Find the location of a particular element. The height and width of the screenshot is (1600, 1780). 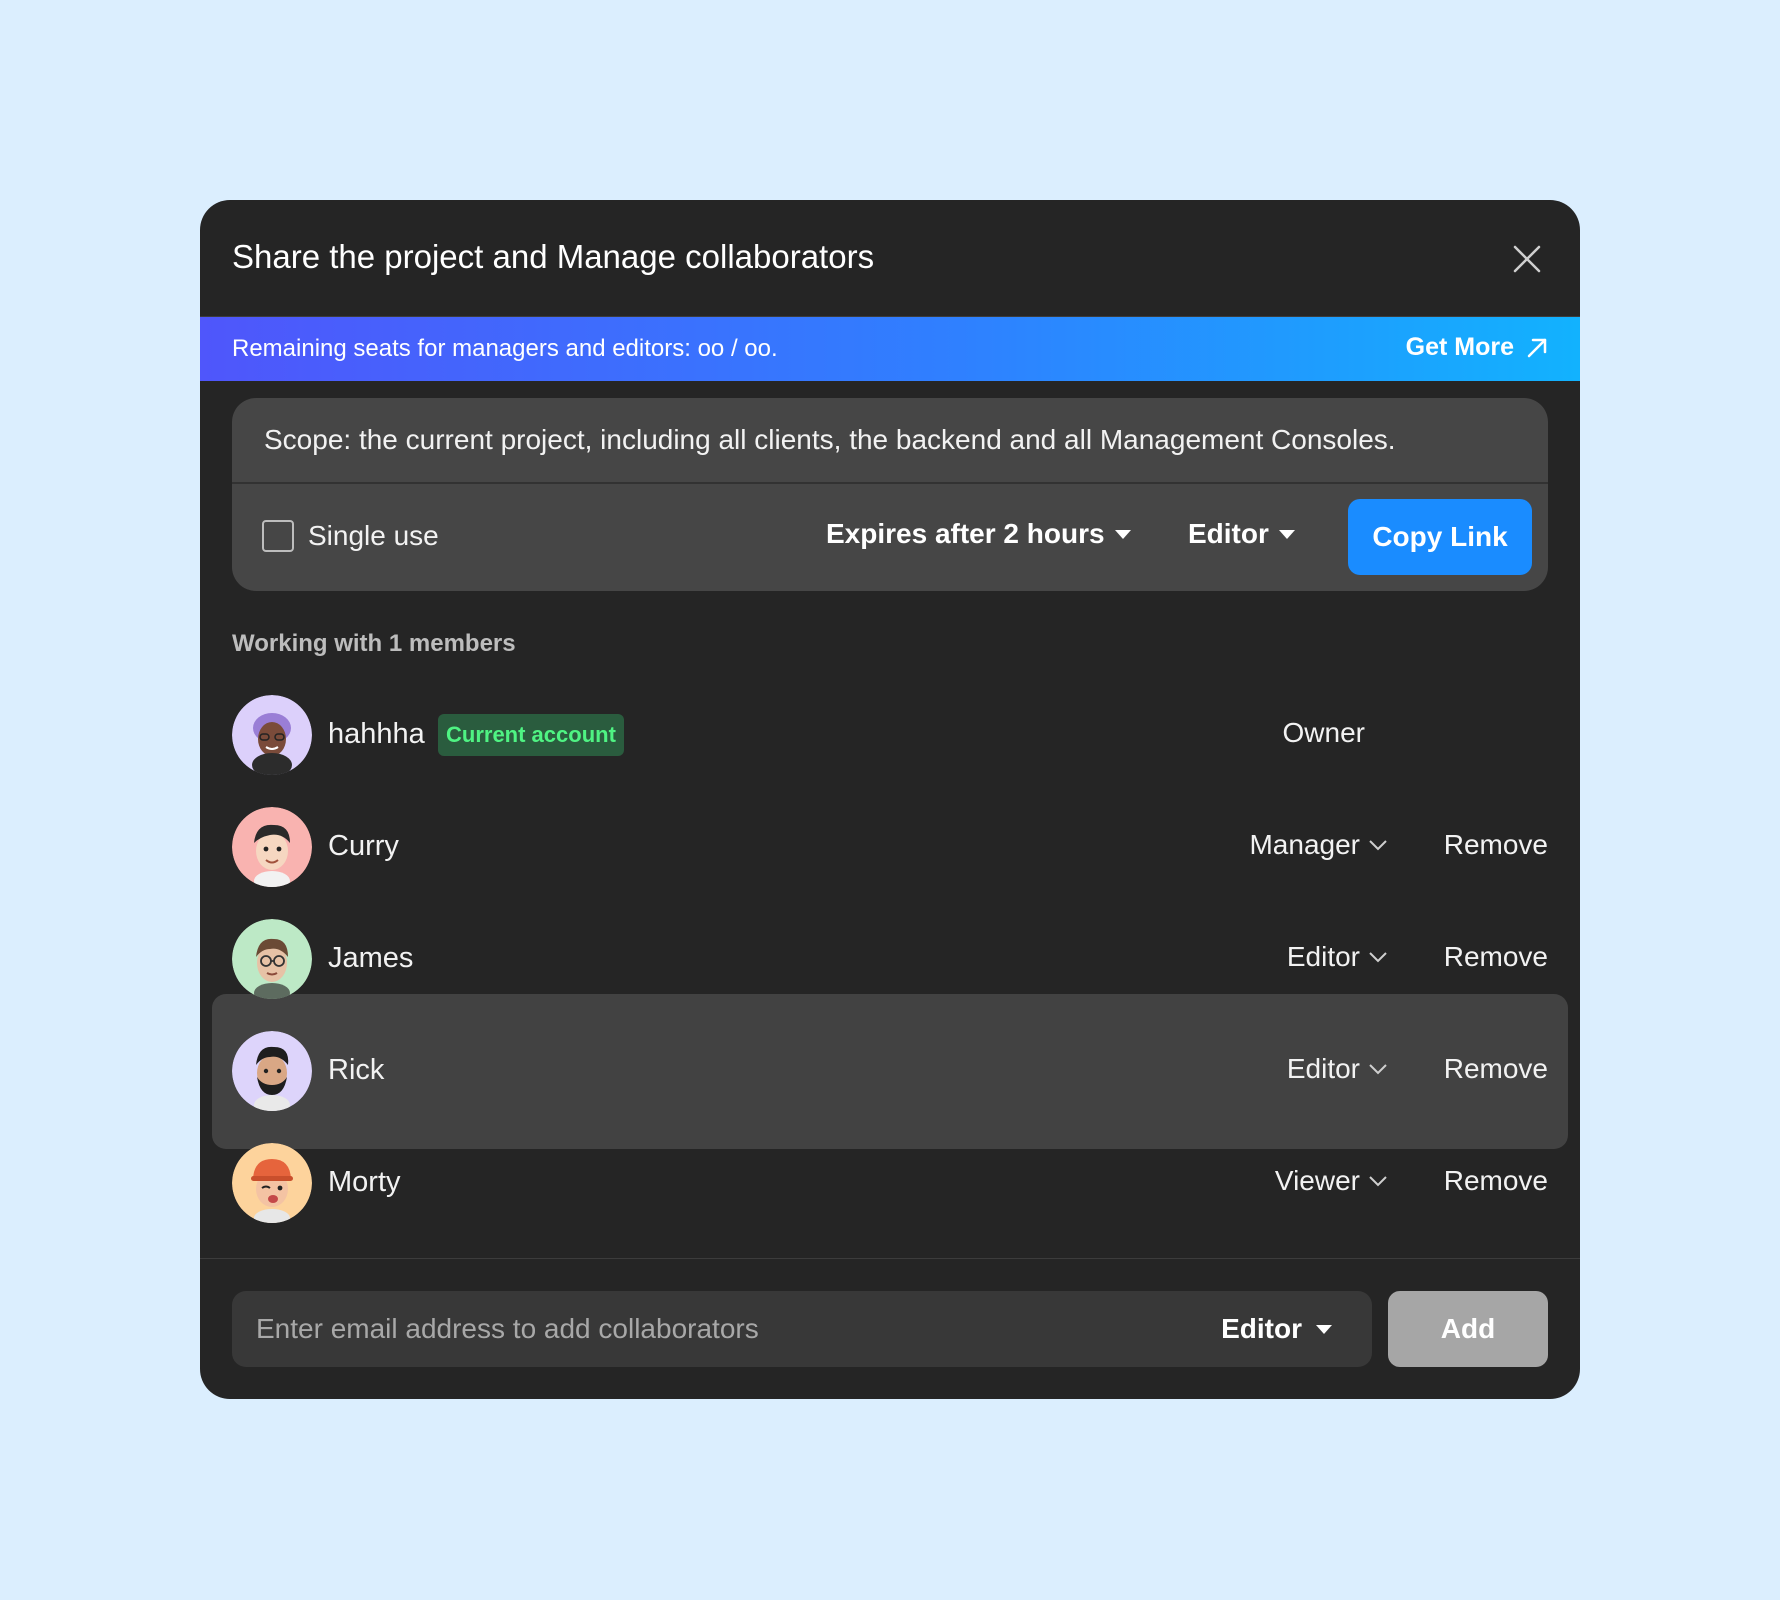

member-role: Owner is located at coordinates (1324, 733).